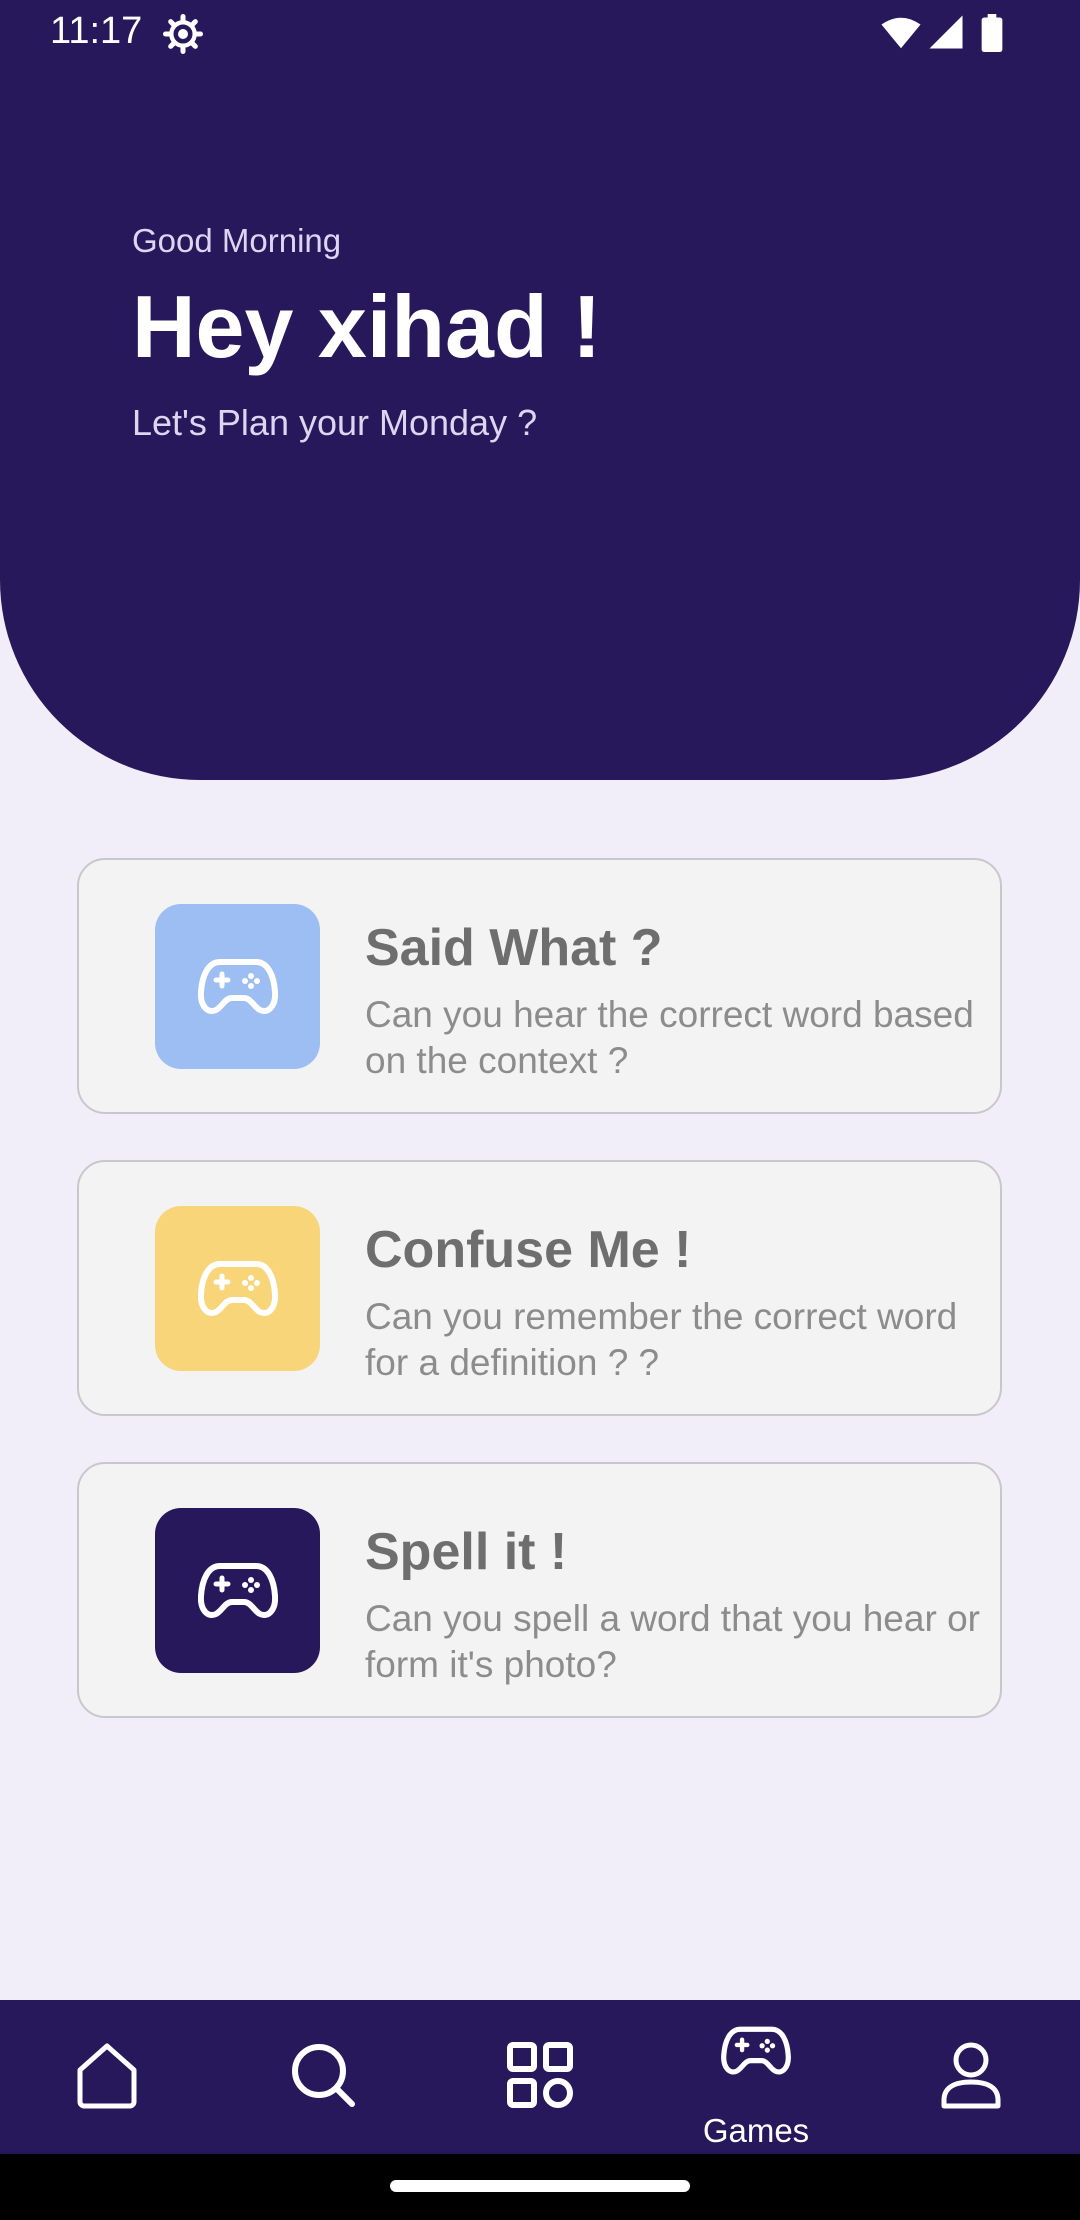  Describe the element at coordinates (466, 1552) in the screenshot. I see `card-title: Spell it !` at that location.